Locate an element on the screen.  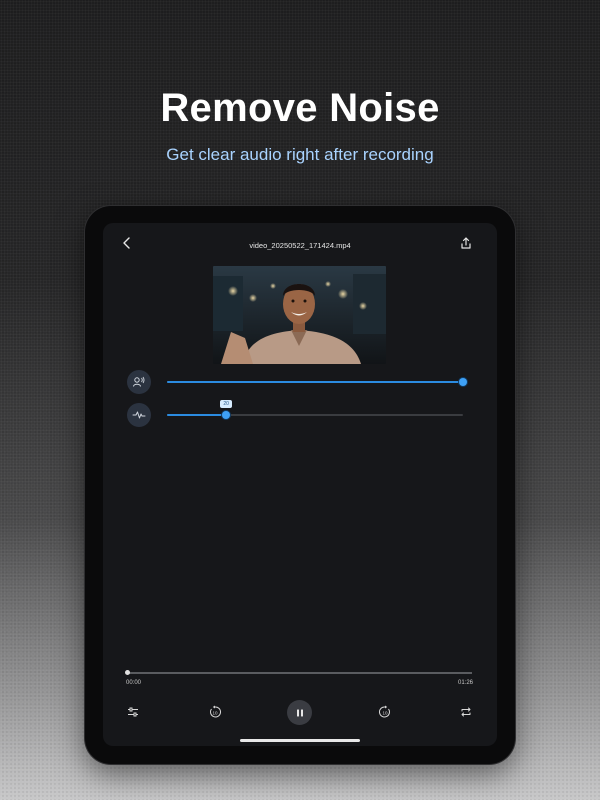
file-name: video_20250522_171424.mp4 is located at coordinates (300, 245).